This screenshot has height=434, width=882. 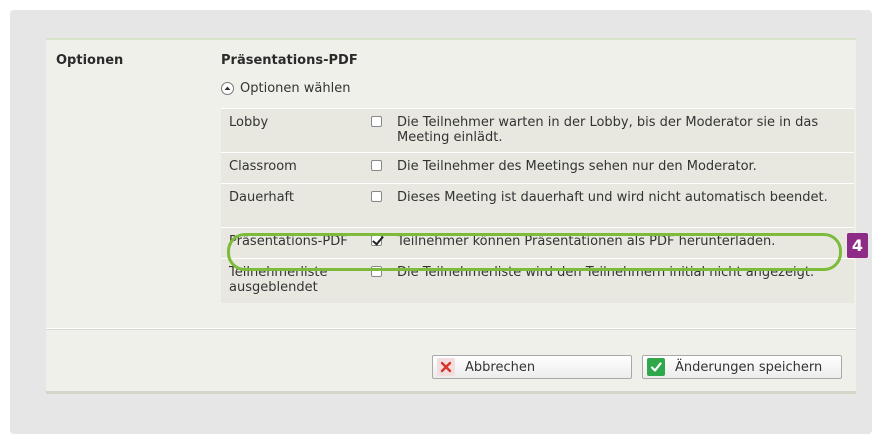 I want to click on praesentations-pdf-checkbox, so click(x=376, y=240).